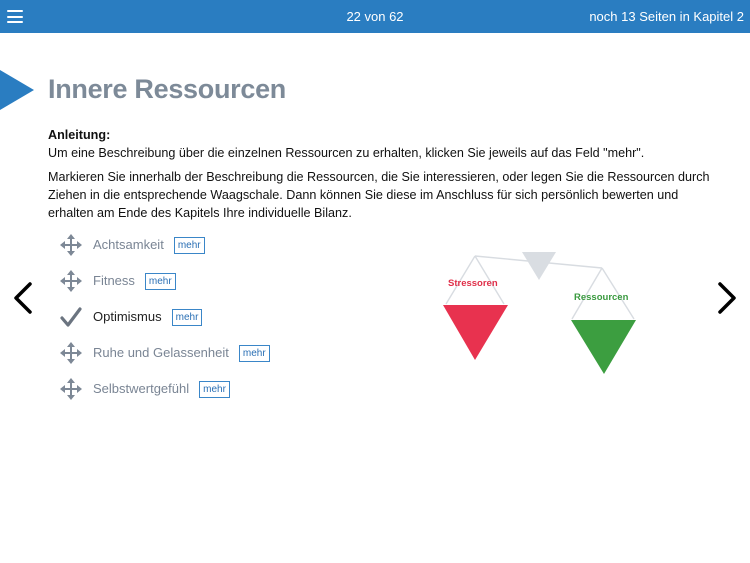  Describe the element at coordinates (539, 313) in the screenshot. I see `balance-scale-graphic` at that location.